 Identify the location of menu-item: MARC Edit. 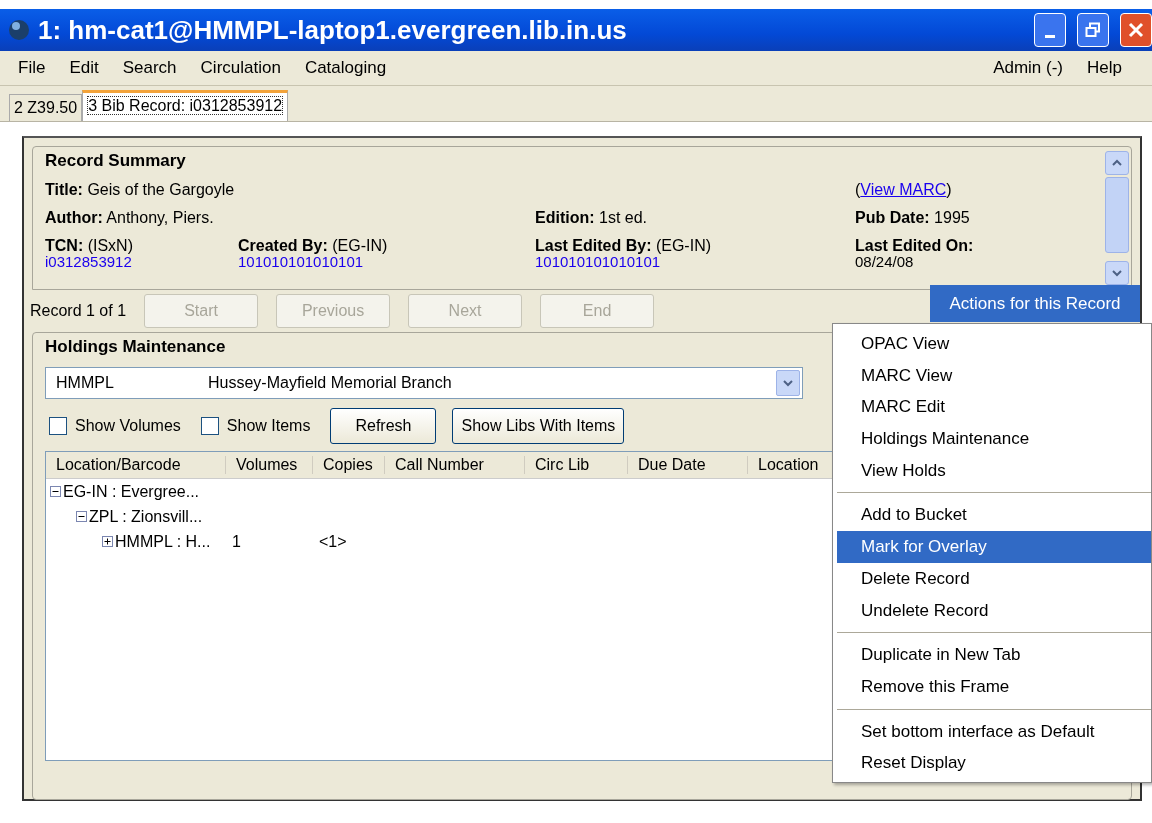
(994, 407).